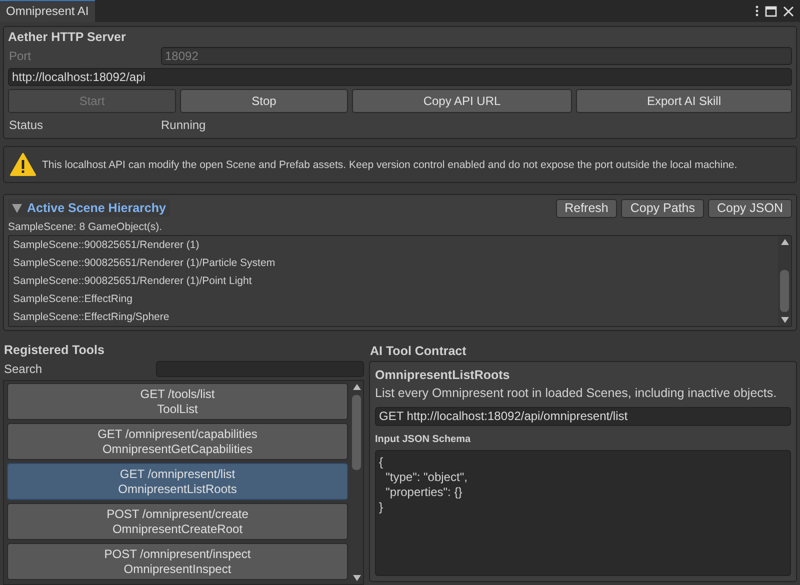 The width and height of the screenshot is (800, 585). What do you see at coordinates (788, 11) in the screenshot?
I see `close-icon` at bounding box center [788, 11].